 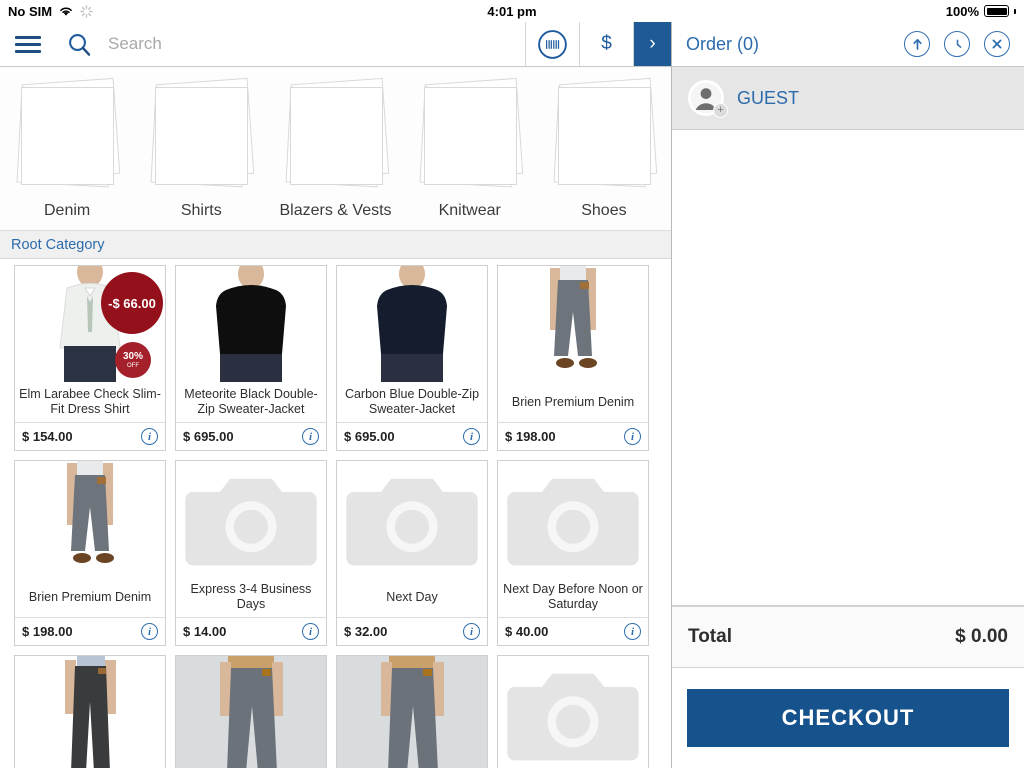 I want to click on search-button, so click(x=79, y=44).